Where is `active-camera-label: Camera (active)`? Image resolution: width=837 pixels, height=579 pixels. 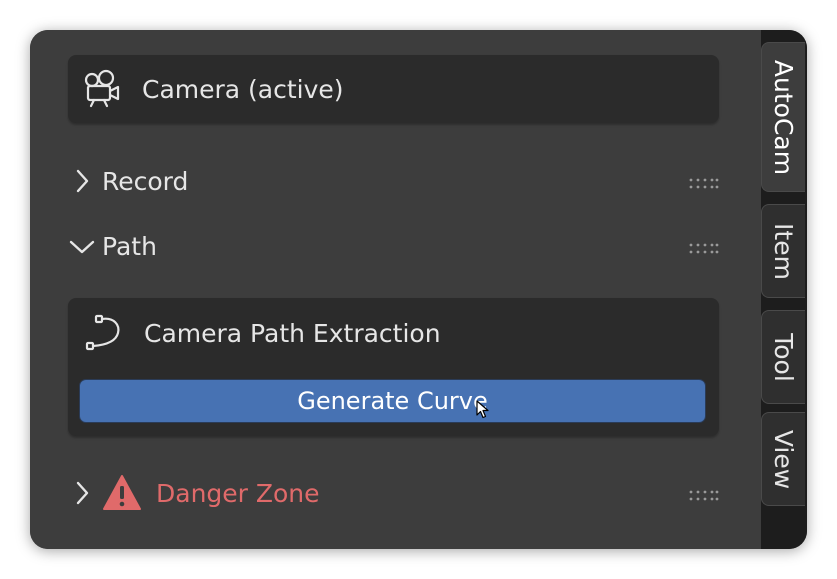 active-camera-label: Camera (active) is located at coordinates (243, 89).